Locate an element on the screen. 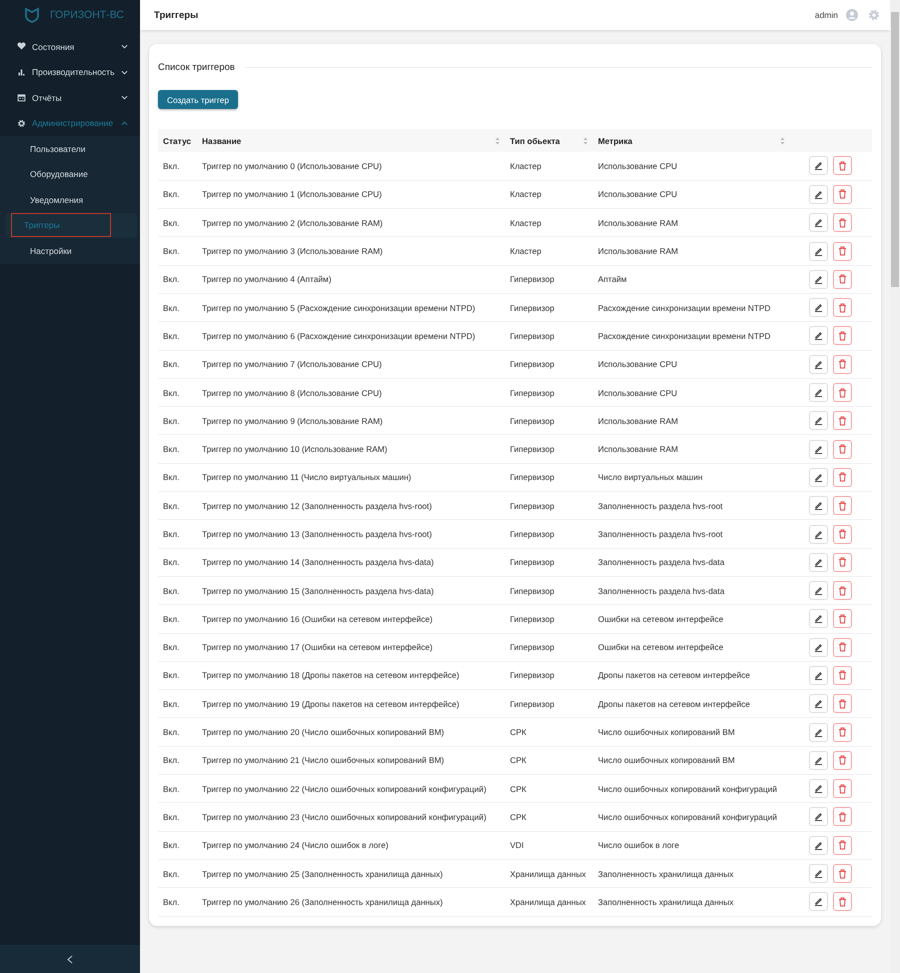  sidebar-group: Состояния is located at coordinates (70, 47).